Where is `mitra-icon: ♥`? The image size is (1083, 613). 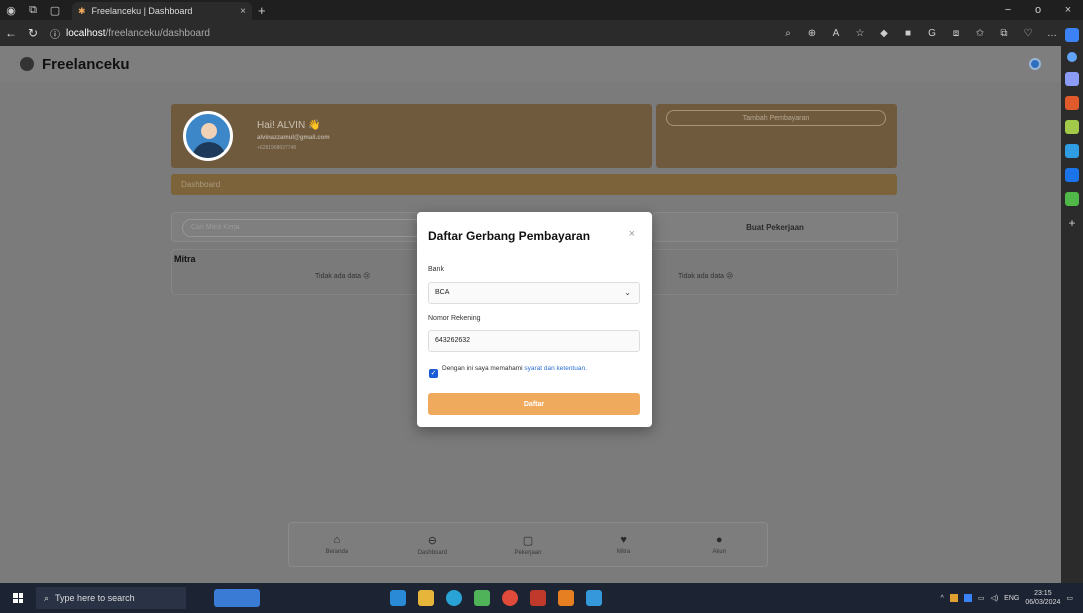
mitra-icon: ♥ is located at coordinates (623, 540).